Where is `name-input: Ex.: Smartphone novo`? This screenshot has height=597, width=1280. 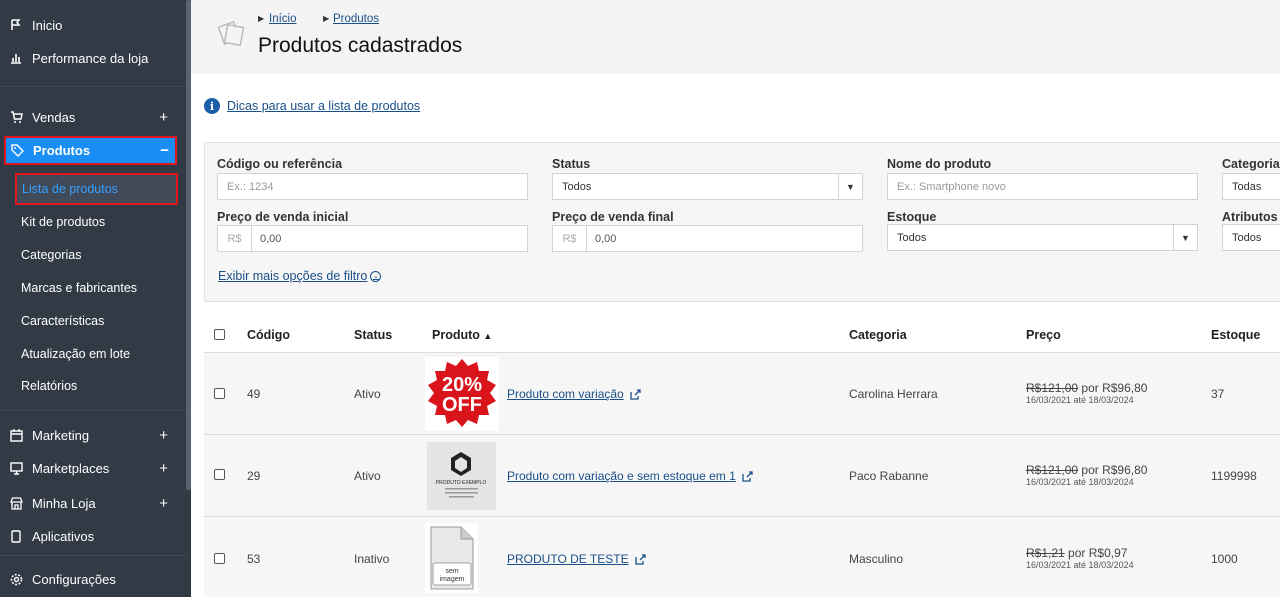
name-input: Ex.: Smartphone novo is located at coordinates (1042, 186).